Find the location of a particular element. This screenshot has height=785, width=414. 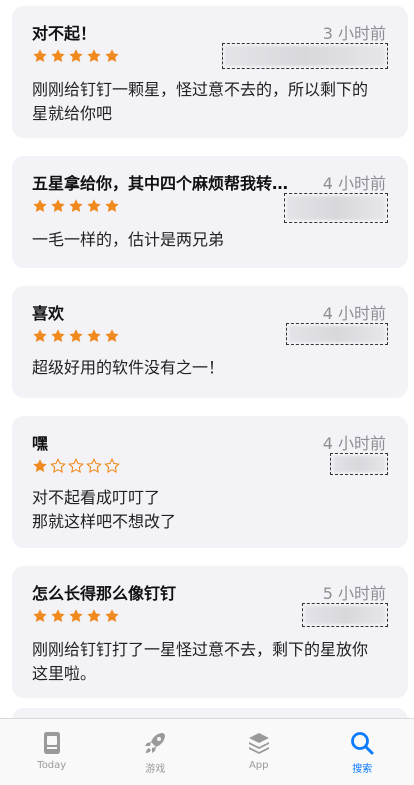

today-icon is located at coordinates (51, 743).